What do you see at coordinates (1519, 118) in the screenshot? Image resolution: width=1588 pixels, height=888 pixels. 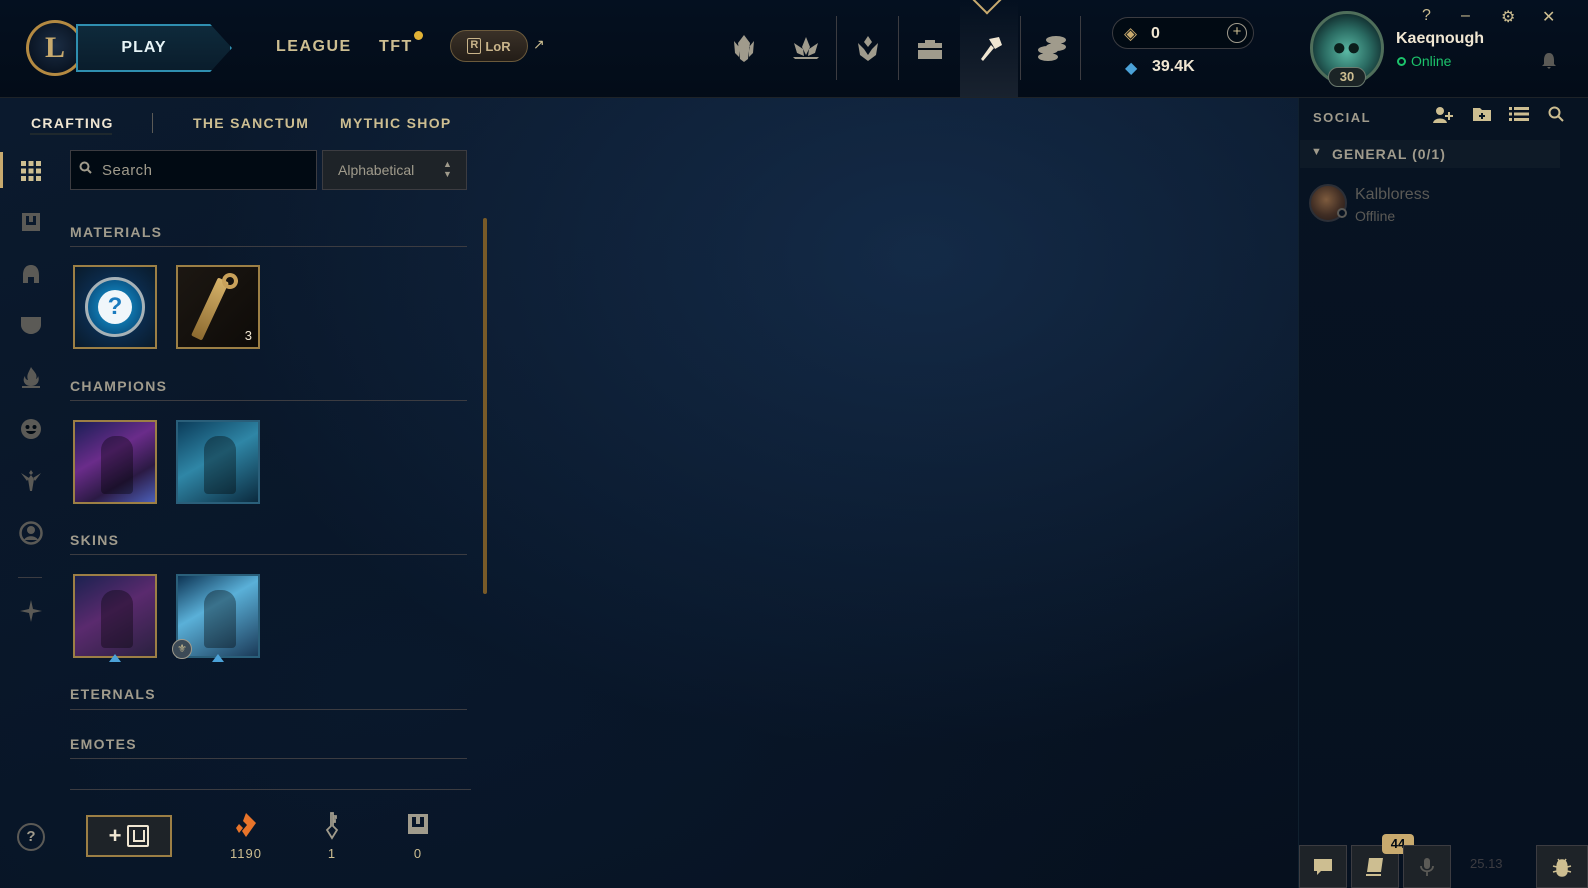 I see `list-view-icon` at bounding box center [1519, 118].